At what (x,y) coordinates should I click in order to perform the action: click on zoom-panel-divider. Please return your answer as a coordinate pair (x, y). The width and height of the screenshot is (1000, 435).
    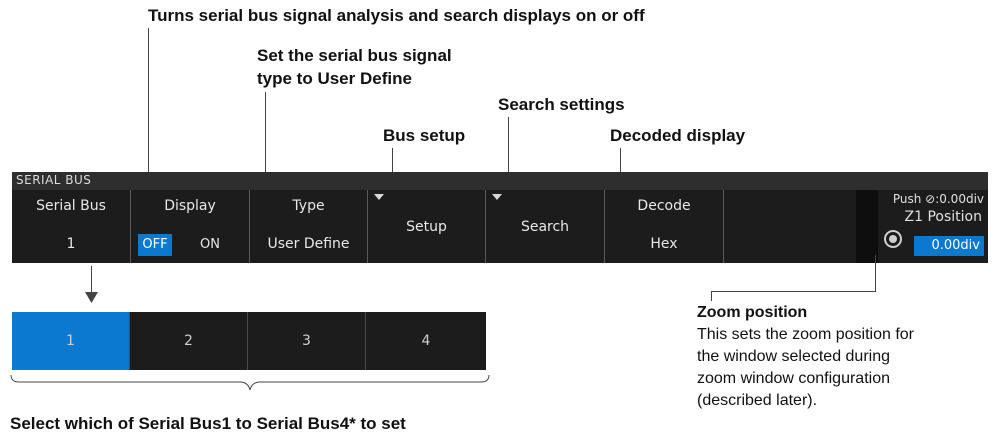
    Looking at the image, I should click on (867, 226).